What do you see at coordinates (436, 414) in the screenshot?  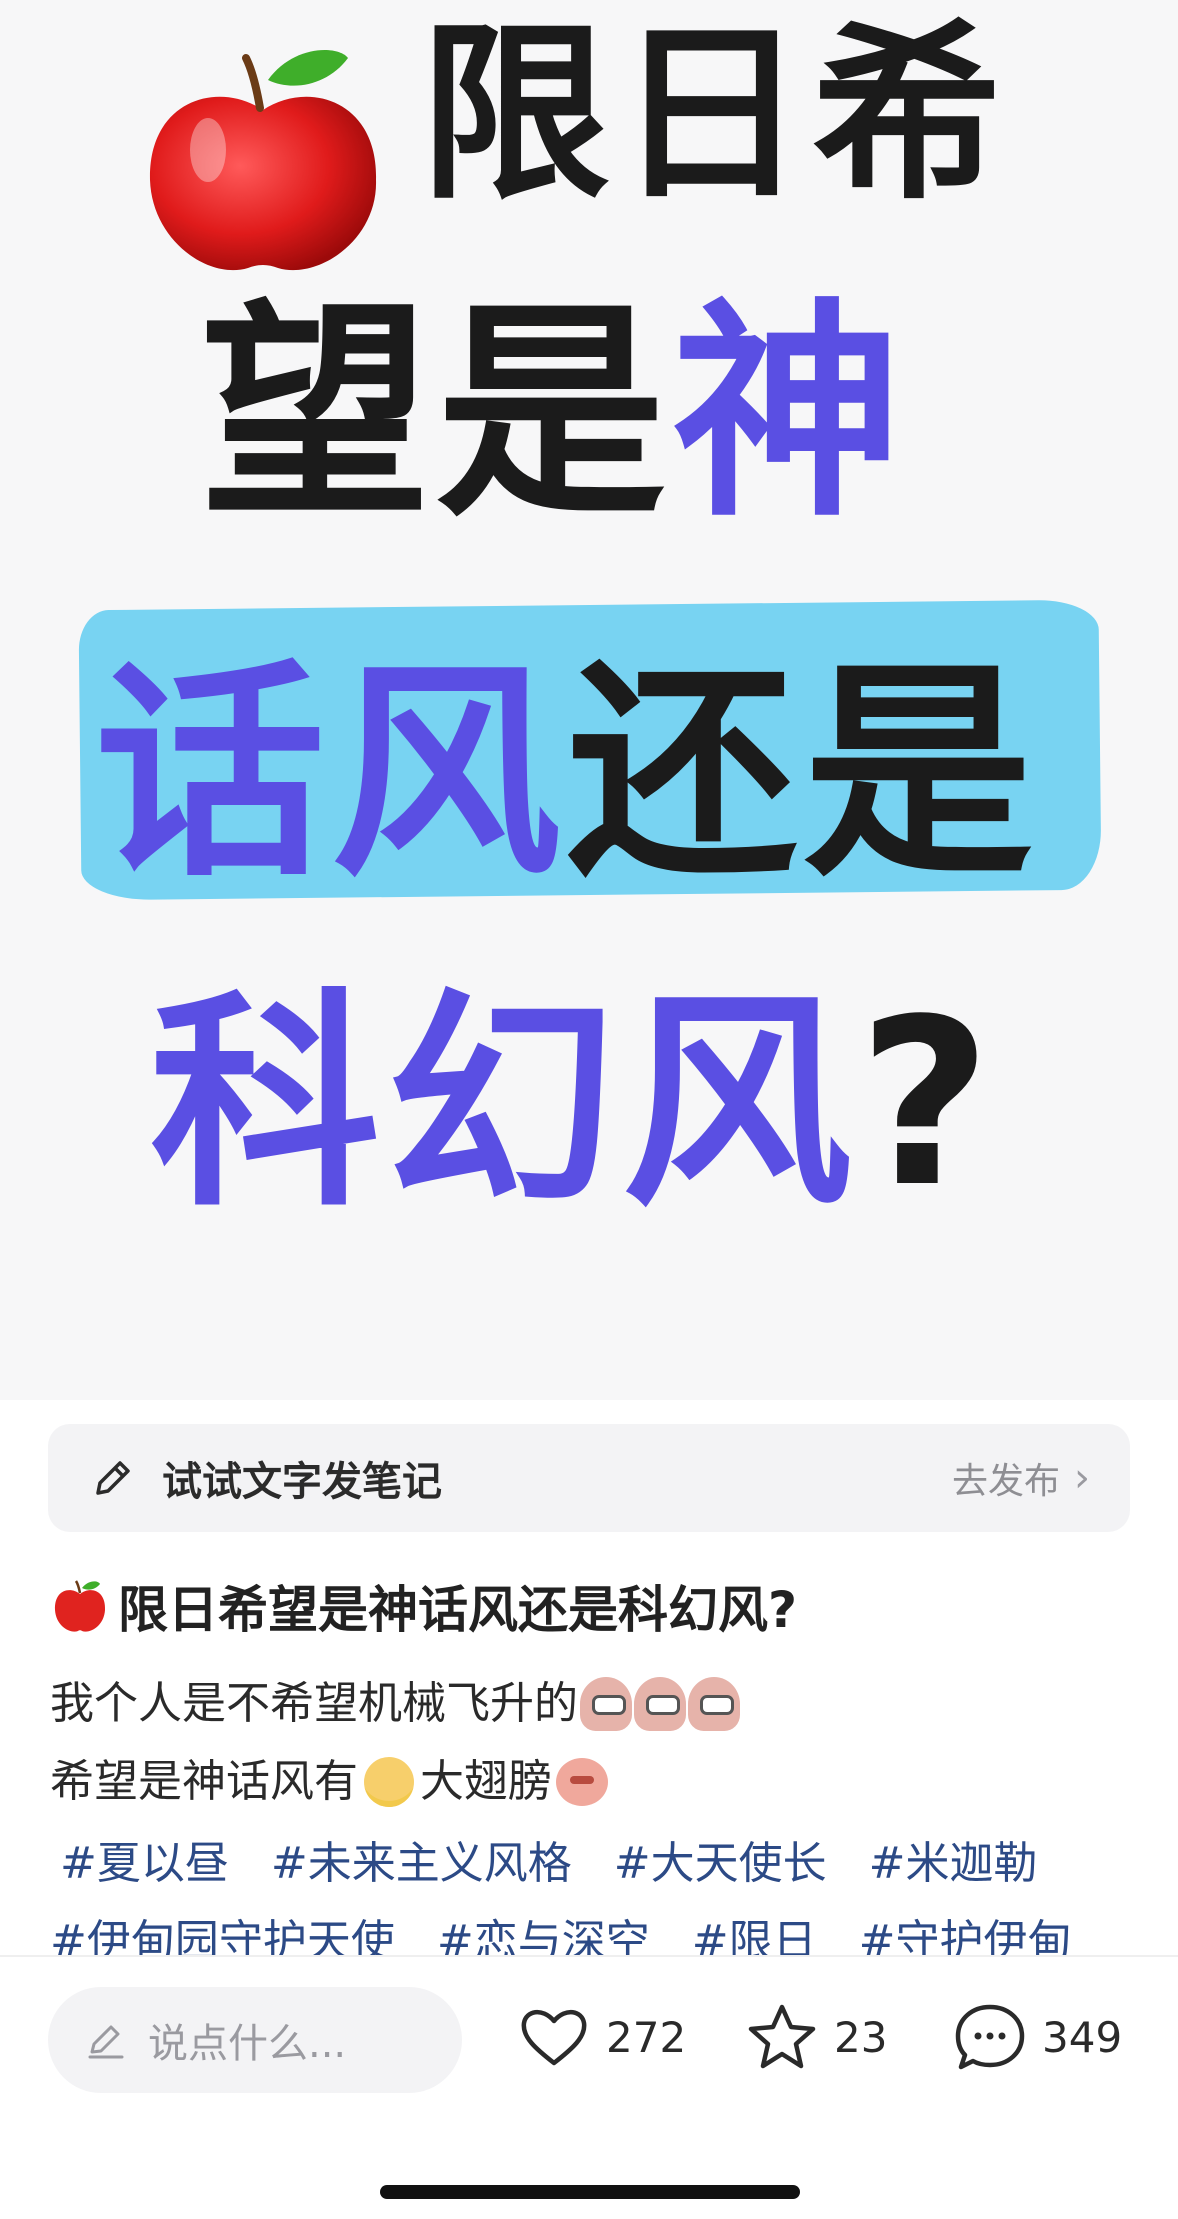 I see `cover-text-2a: 望是` at bounding box center [436, 414].